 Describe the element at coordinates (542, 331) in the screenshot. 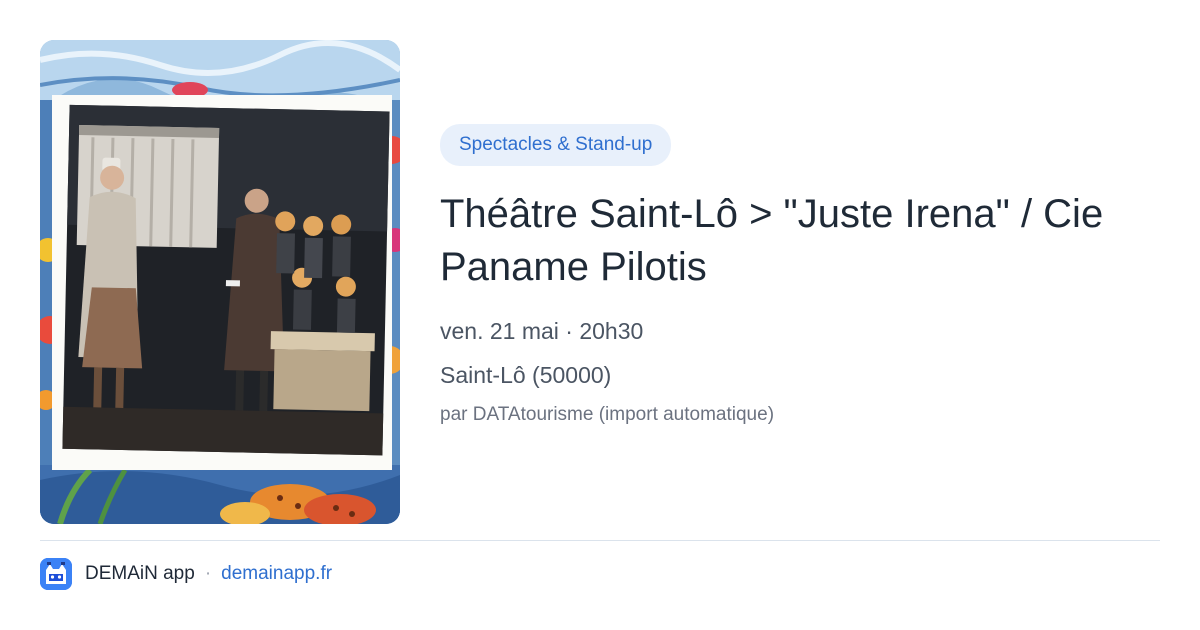

I see `event-date-time: ven. 21 mai · 20h30` at that location.